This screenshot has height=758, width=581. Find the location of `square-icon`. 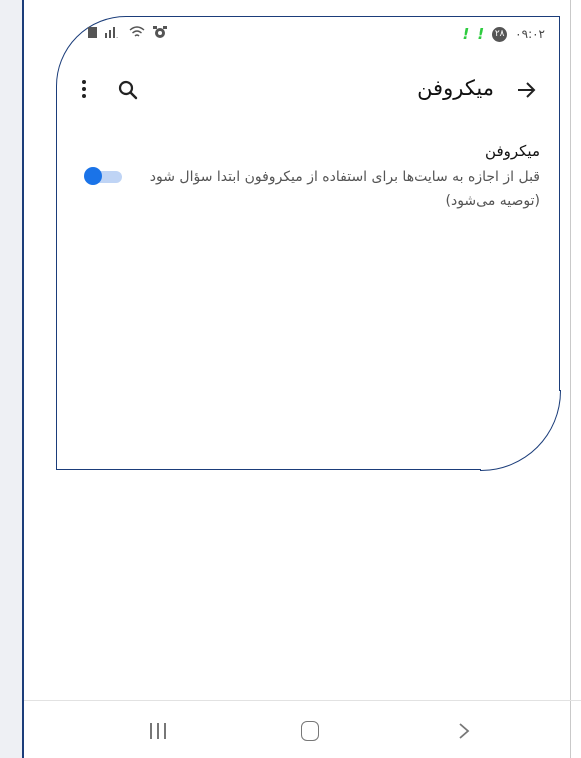

square-icon is located at coordinates (92, 32).